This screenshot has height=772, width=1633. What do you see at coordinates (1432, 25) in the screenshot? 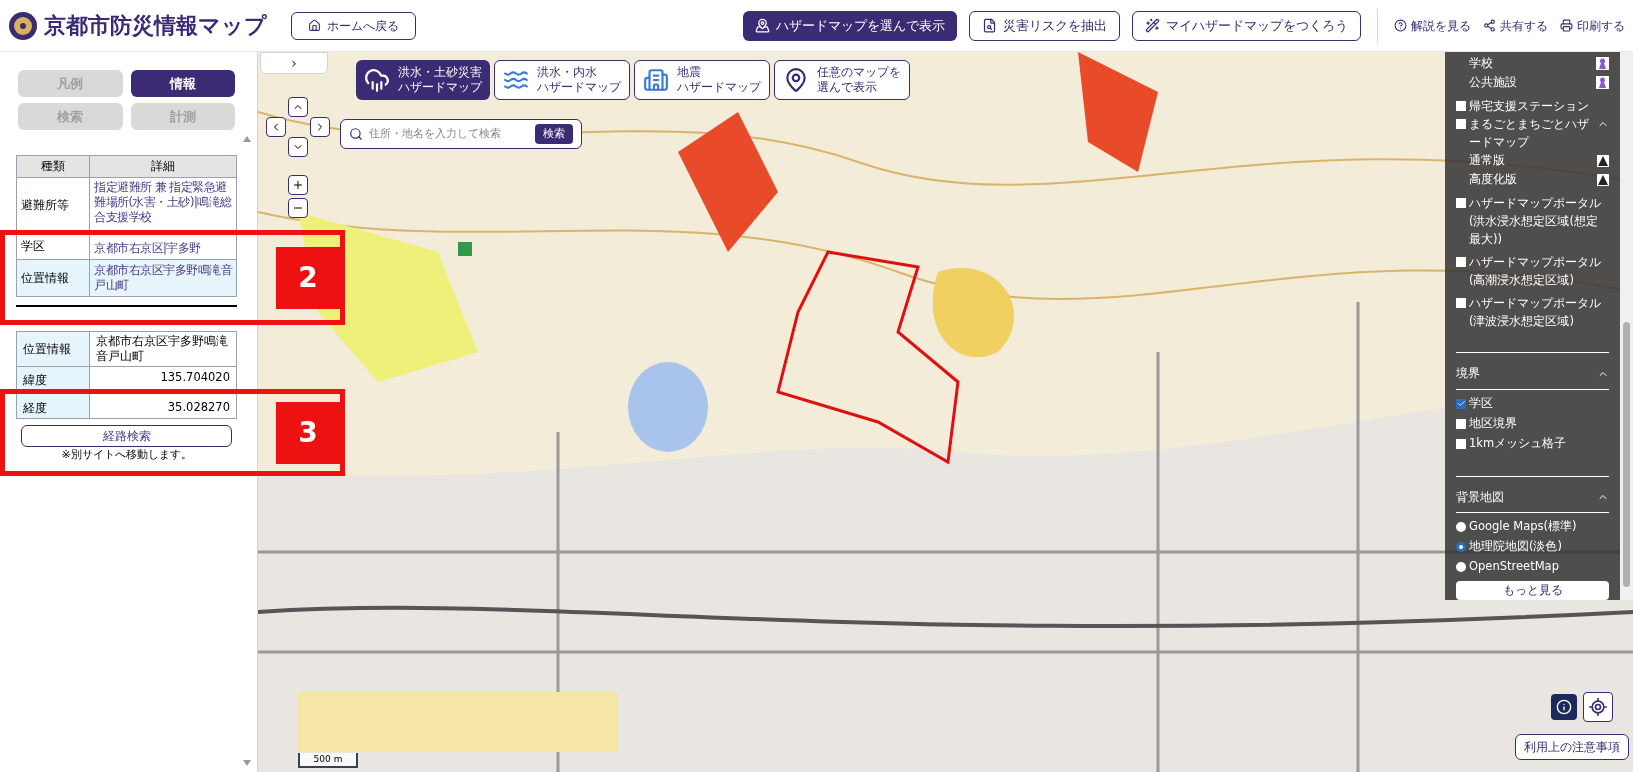
I see `header-link: 解説を見る` at bounding box center [1432, 25].